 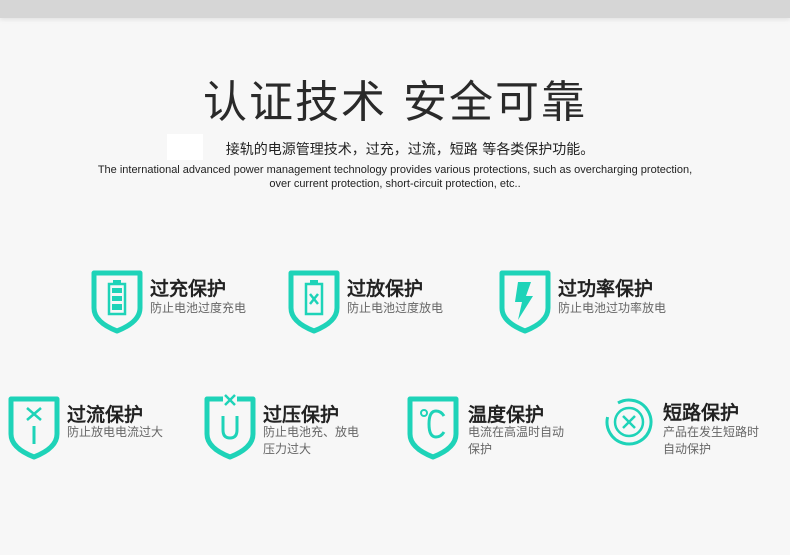 I want to click on feature-desc-line-2: 压力过大, so click(x=287, y=449).